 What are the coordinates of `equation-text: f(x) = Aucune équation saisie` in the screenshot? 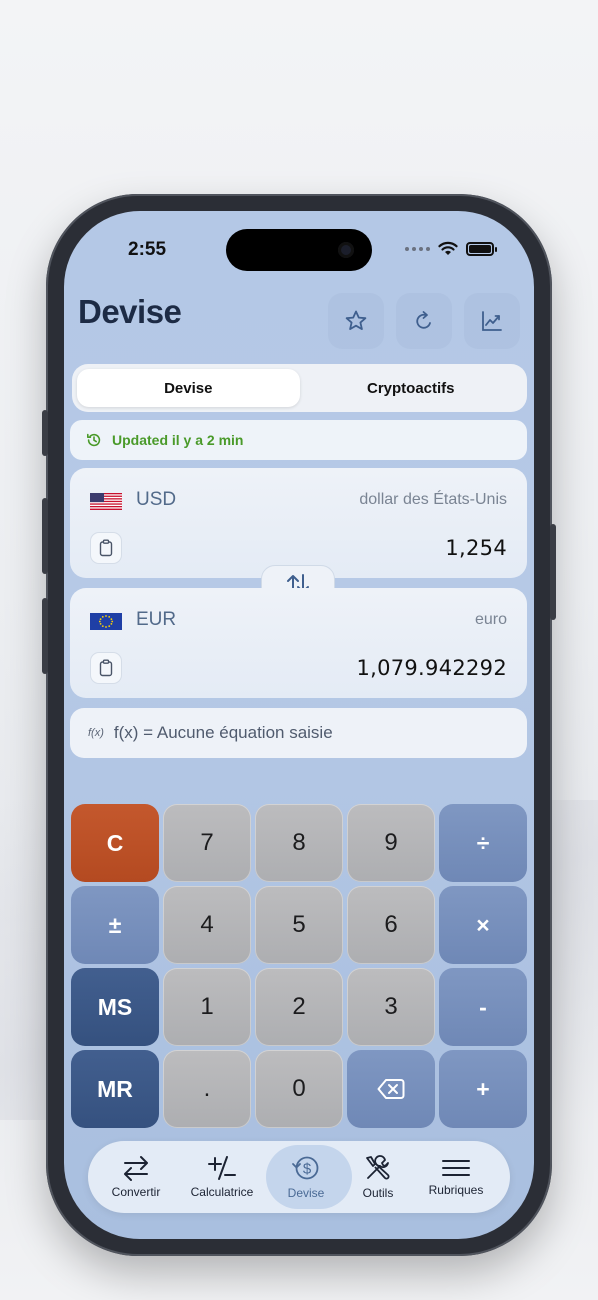 It's located at (223, 732).